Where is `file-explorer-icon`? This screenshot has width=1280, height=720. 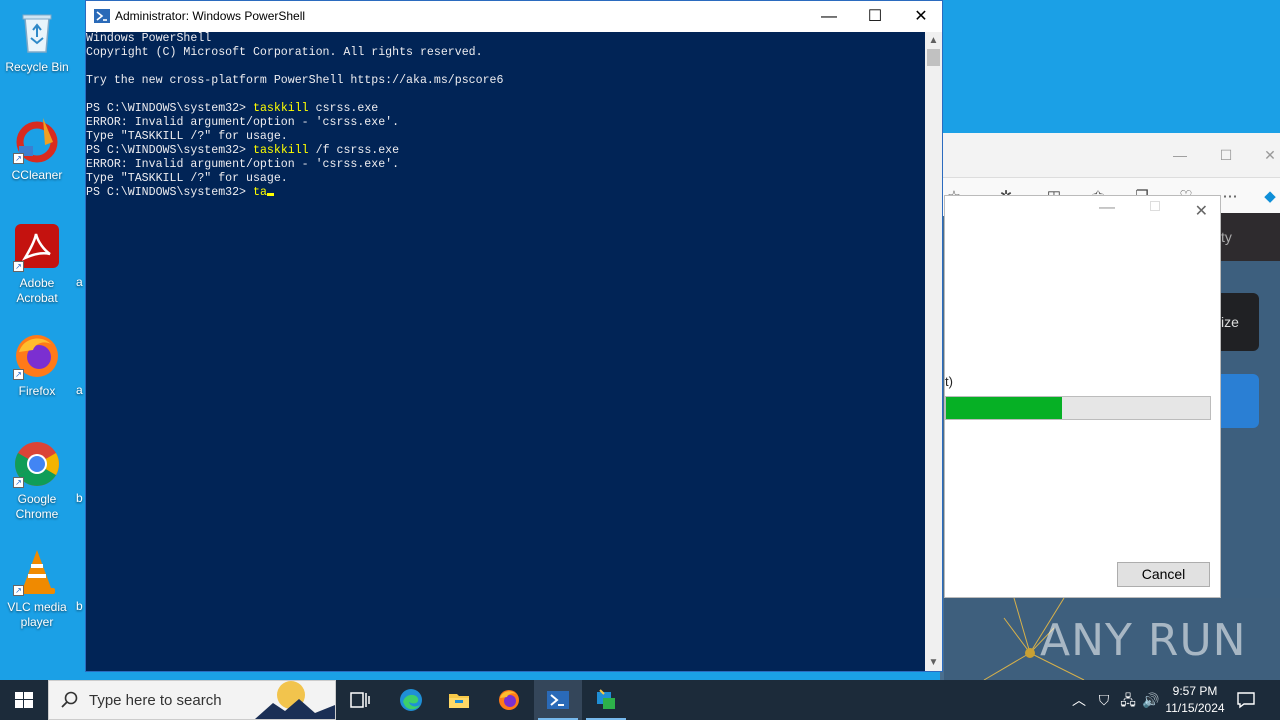 file-explorer-icon is located at coordinates (459, 701).